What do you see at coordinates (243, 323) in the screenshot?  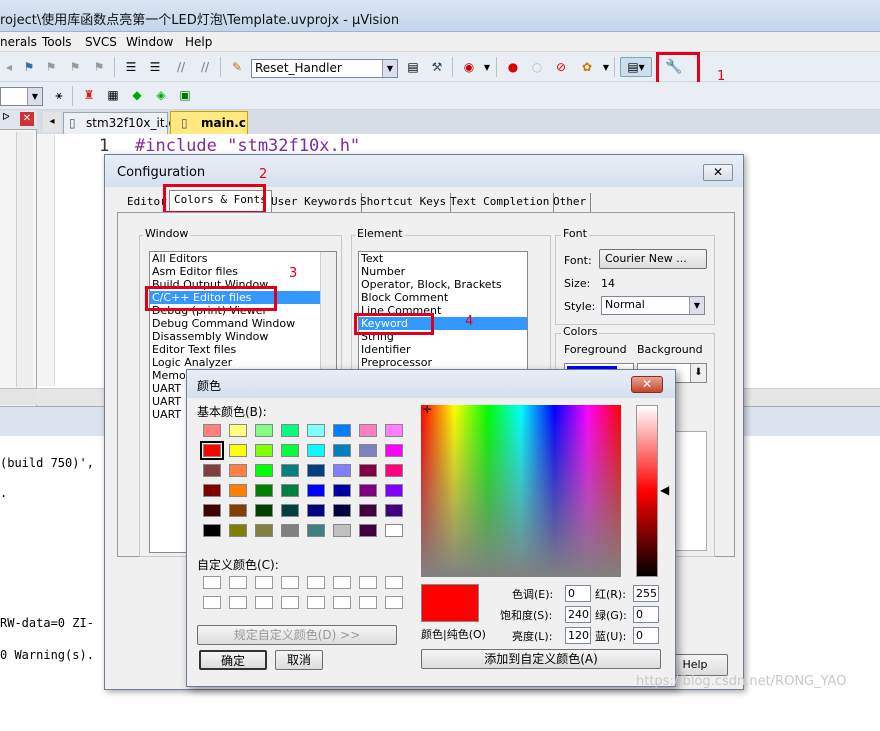 I see `list-item: Debug Command Window` at bounding box center [243, 323].